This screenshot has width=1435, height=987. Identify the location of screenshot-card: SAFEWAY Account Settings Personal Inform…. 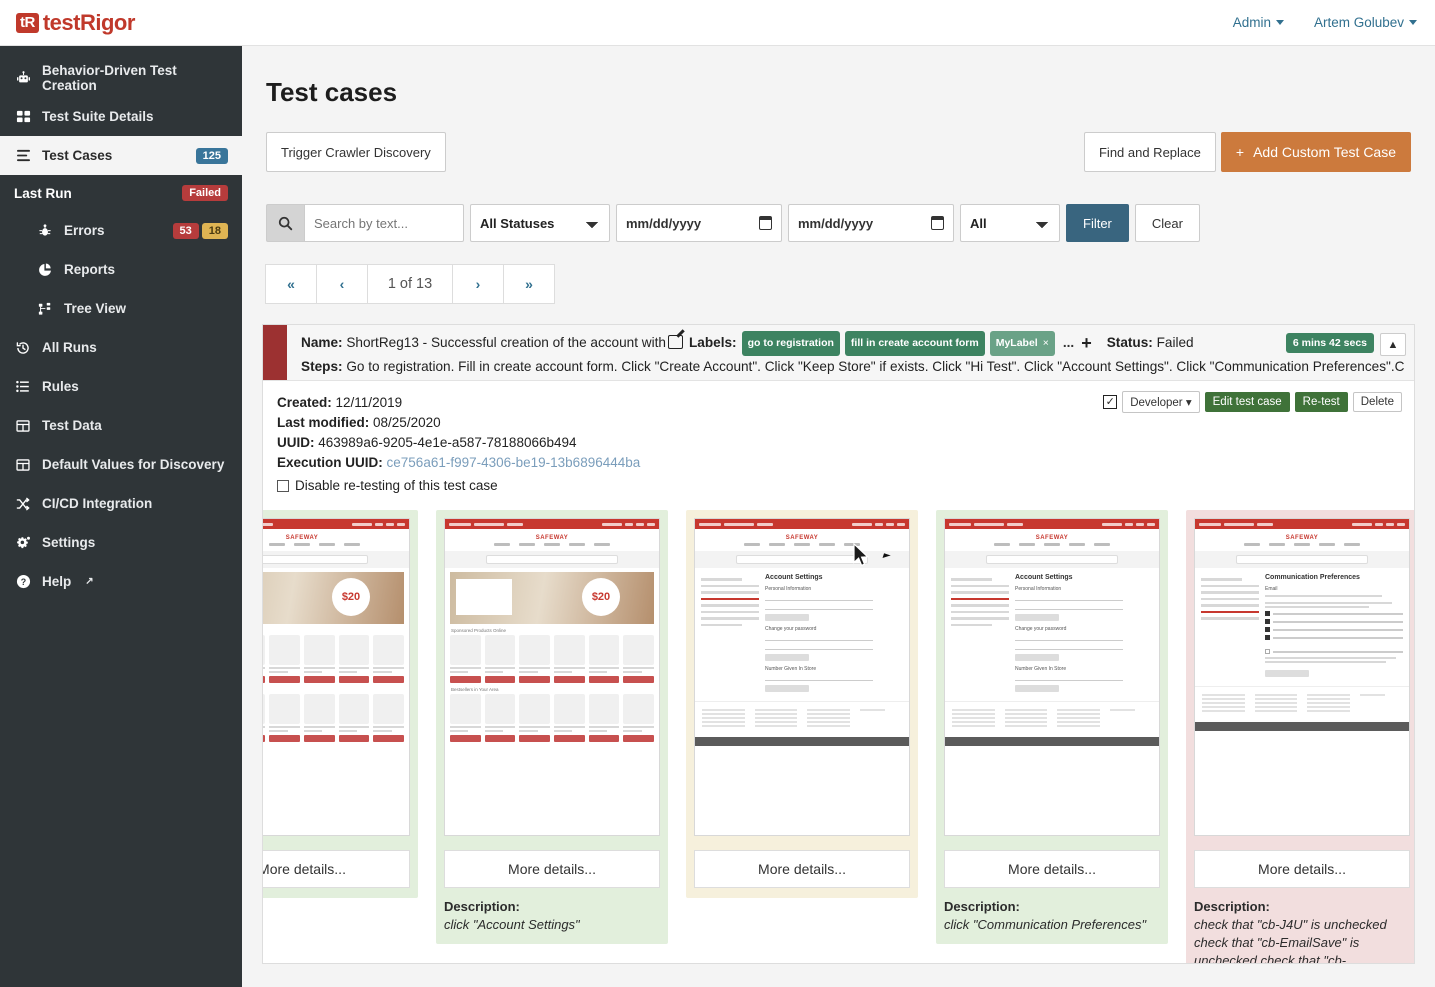
(1052, 727).